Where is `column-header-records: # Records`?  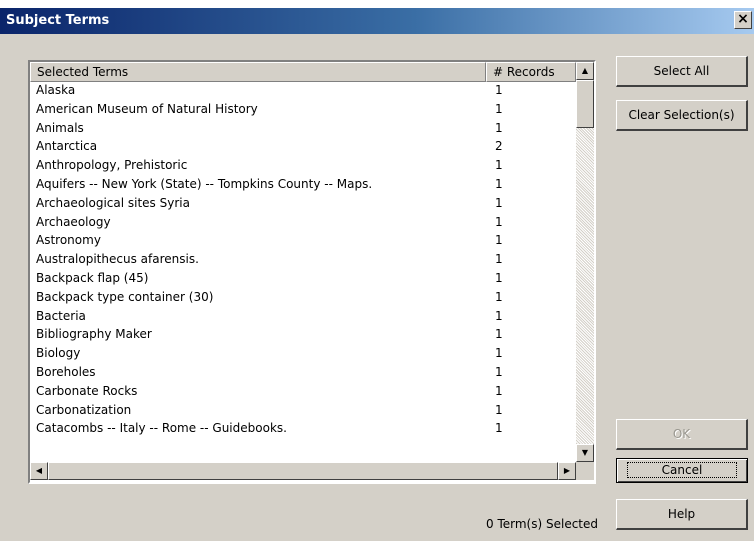
column-header-records: # Records is located at coordinates (531, 72).